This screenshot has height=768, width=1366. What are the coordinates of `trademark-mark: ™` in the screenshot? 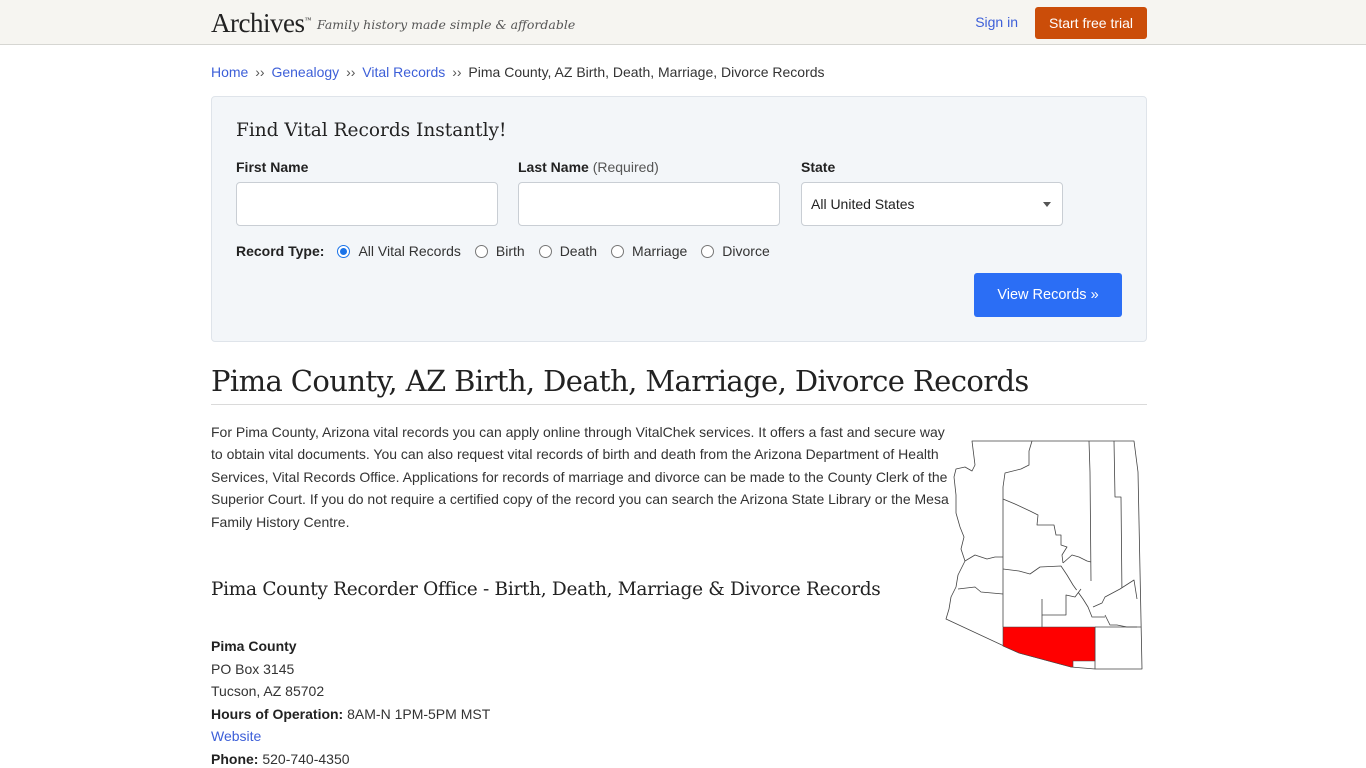 It's located at (307, 20).